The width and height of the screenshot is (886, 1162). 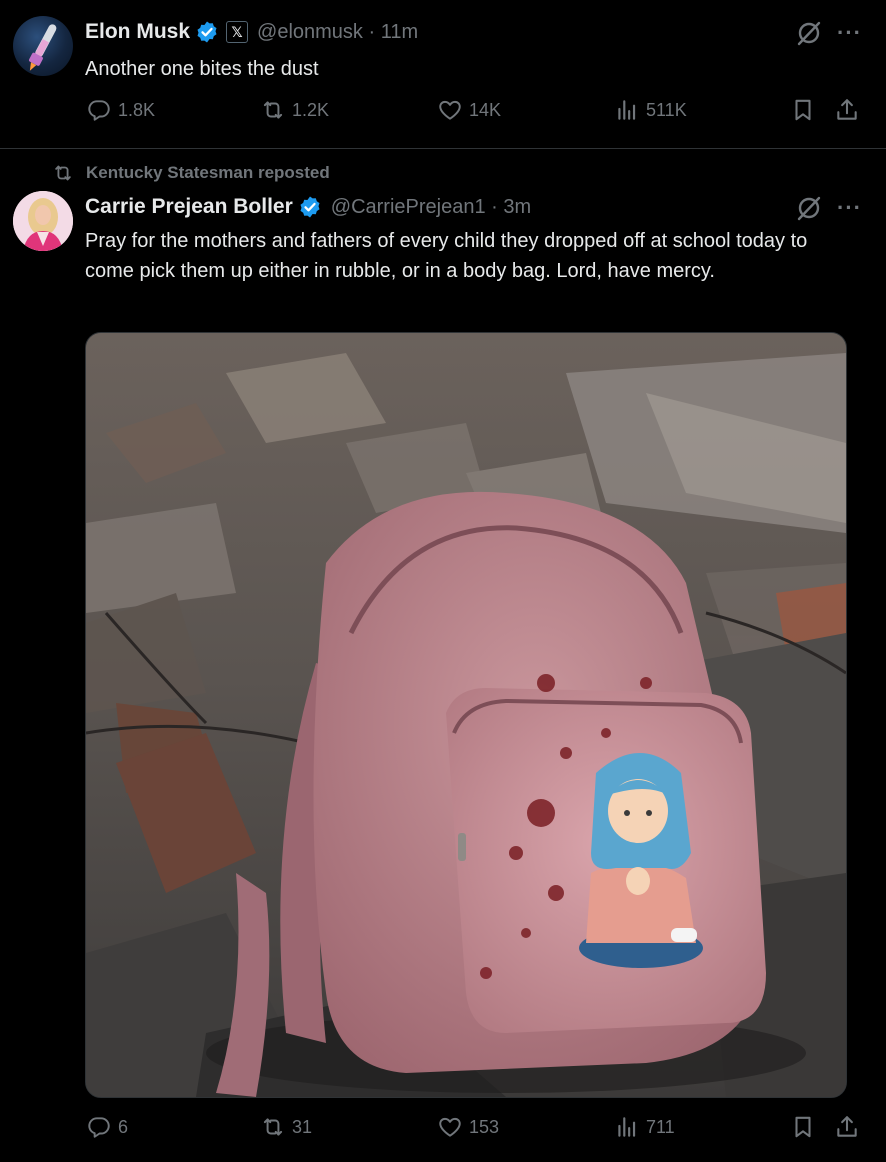 I want to click on views-button: 511K, so click(x=650, y=110).